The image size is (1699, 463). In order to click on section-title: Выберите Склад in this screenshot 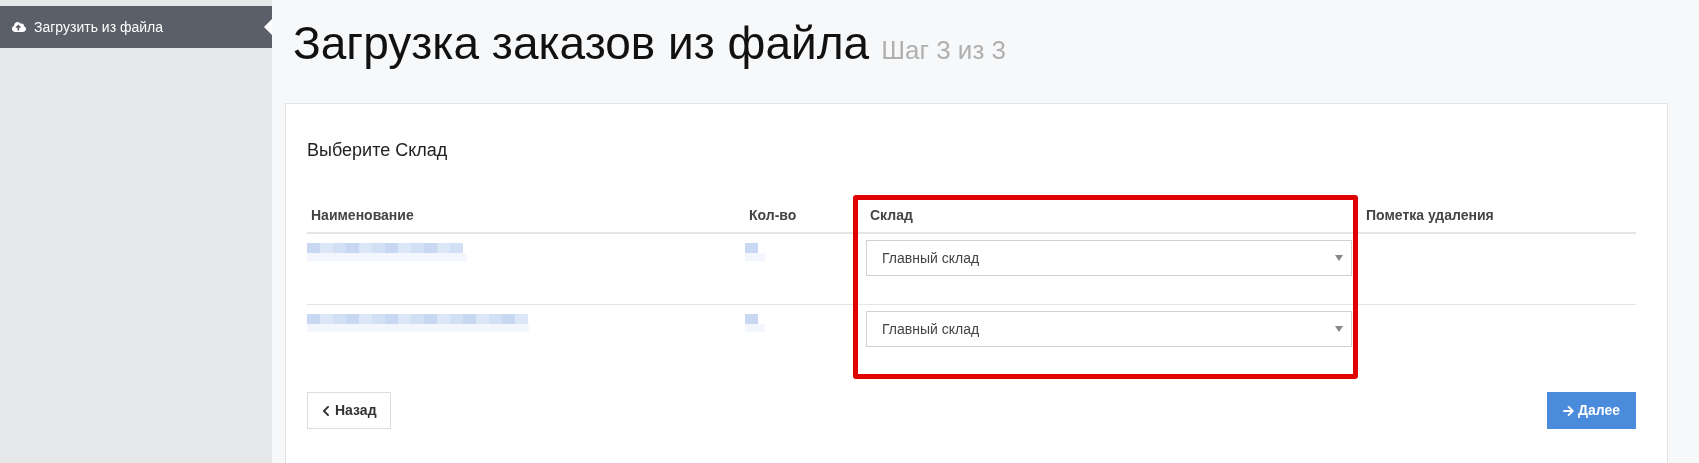, I will do `click(378, 150)`.